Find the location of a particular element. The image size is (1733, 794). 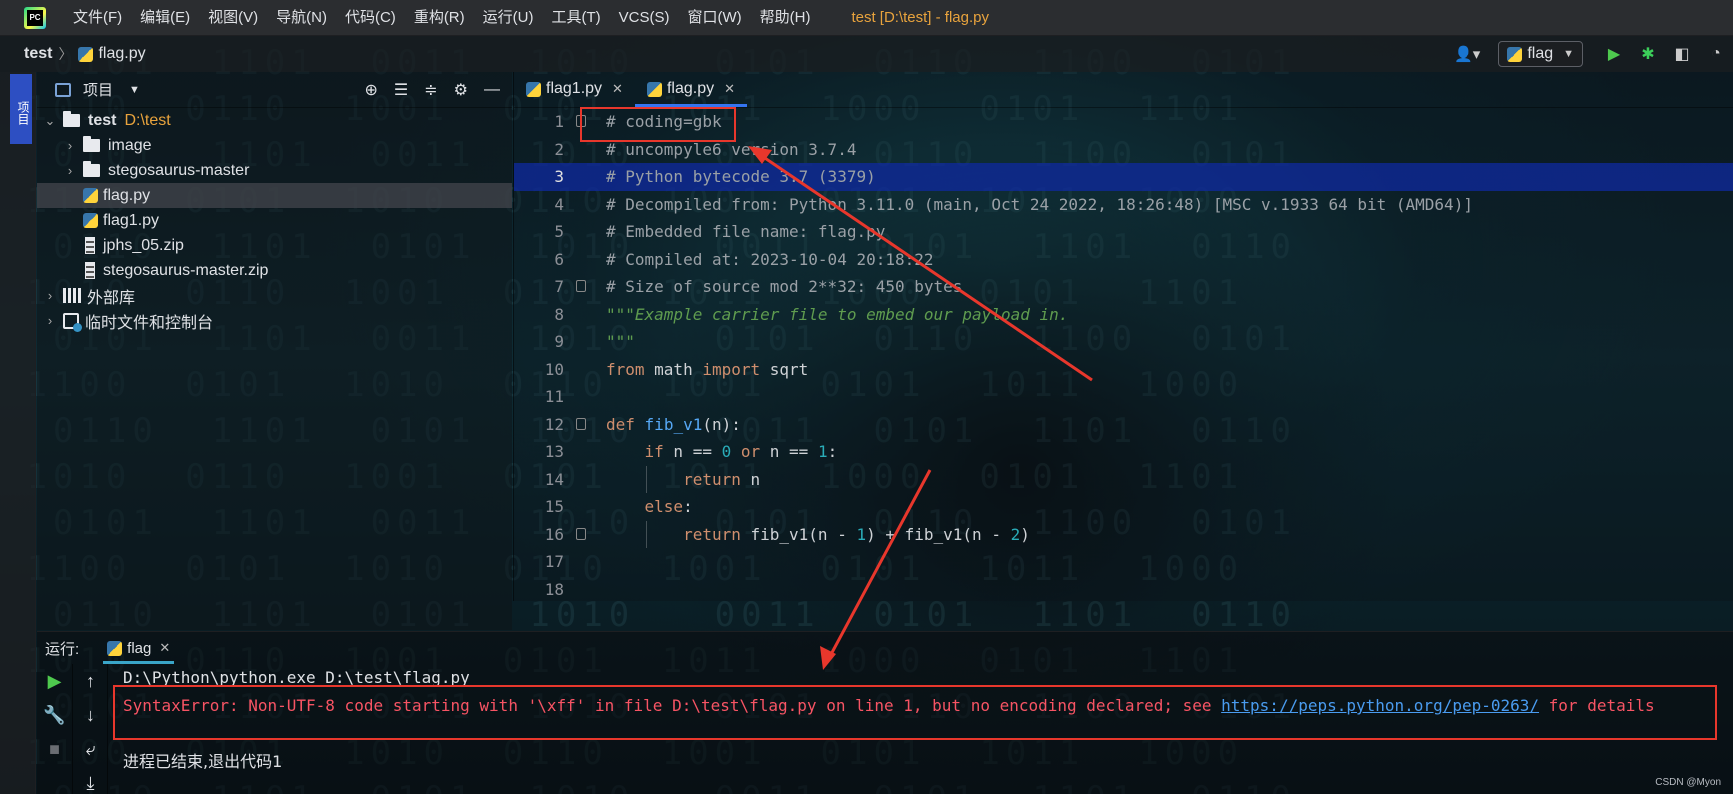

up-arrow-icon: ↑ is located at coordinates (90, 681).